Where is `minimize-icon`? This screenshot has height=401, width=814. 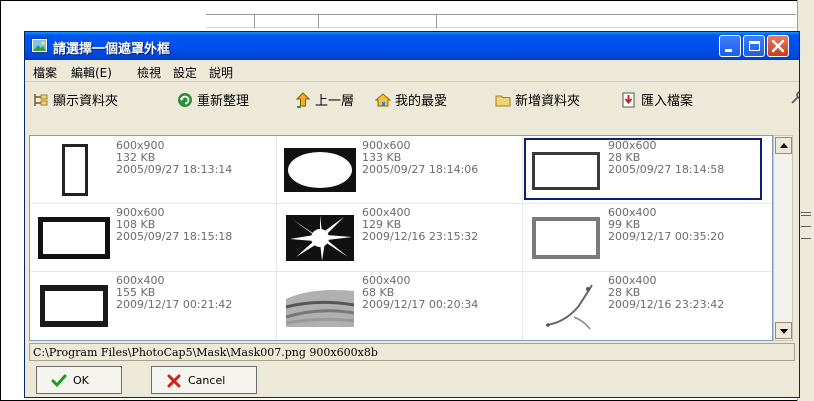
minimize-icon is located at coordinates (728, 50).